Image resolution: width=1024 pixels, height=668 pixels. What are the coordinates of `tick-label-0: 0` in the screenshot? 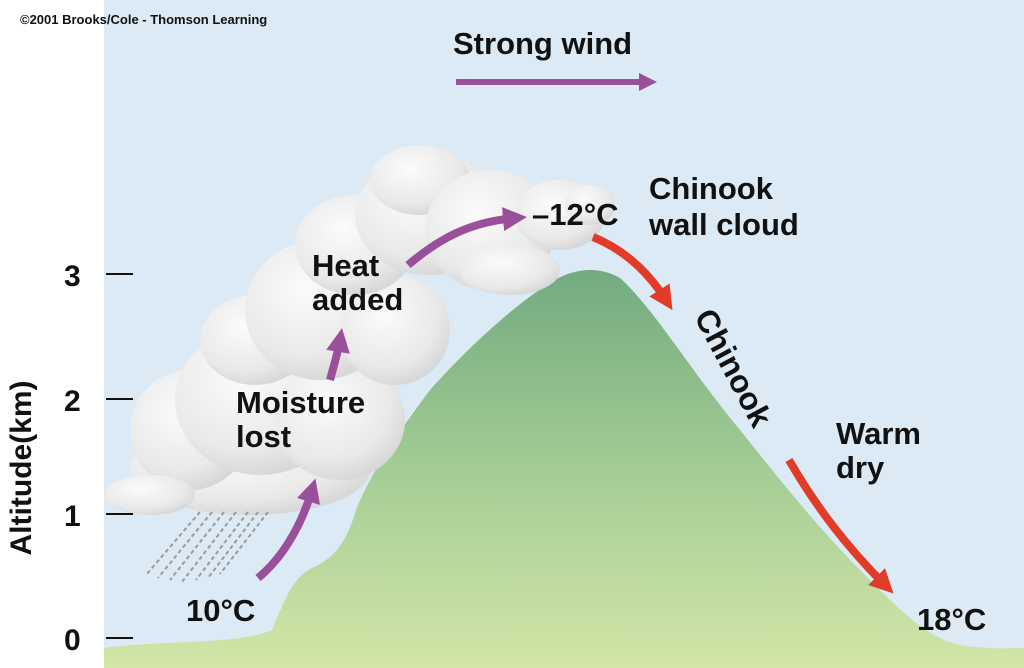 It's located at (72, 640).